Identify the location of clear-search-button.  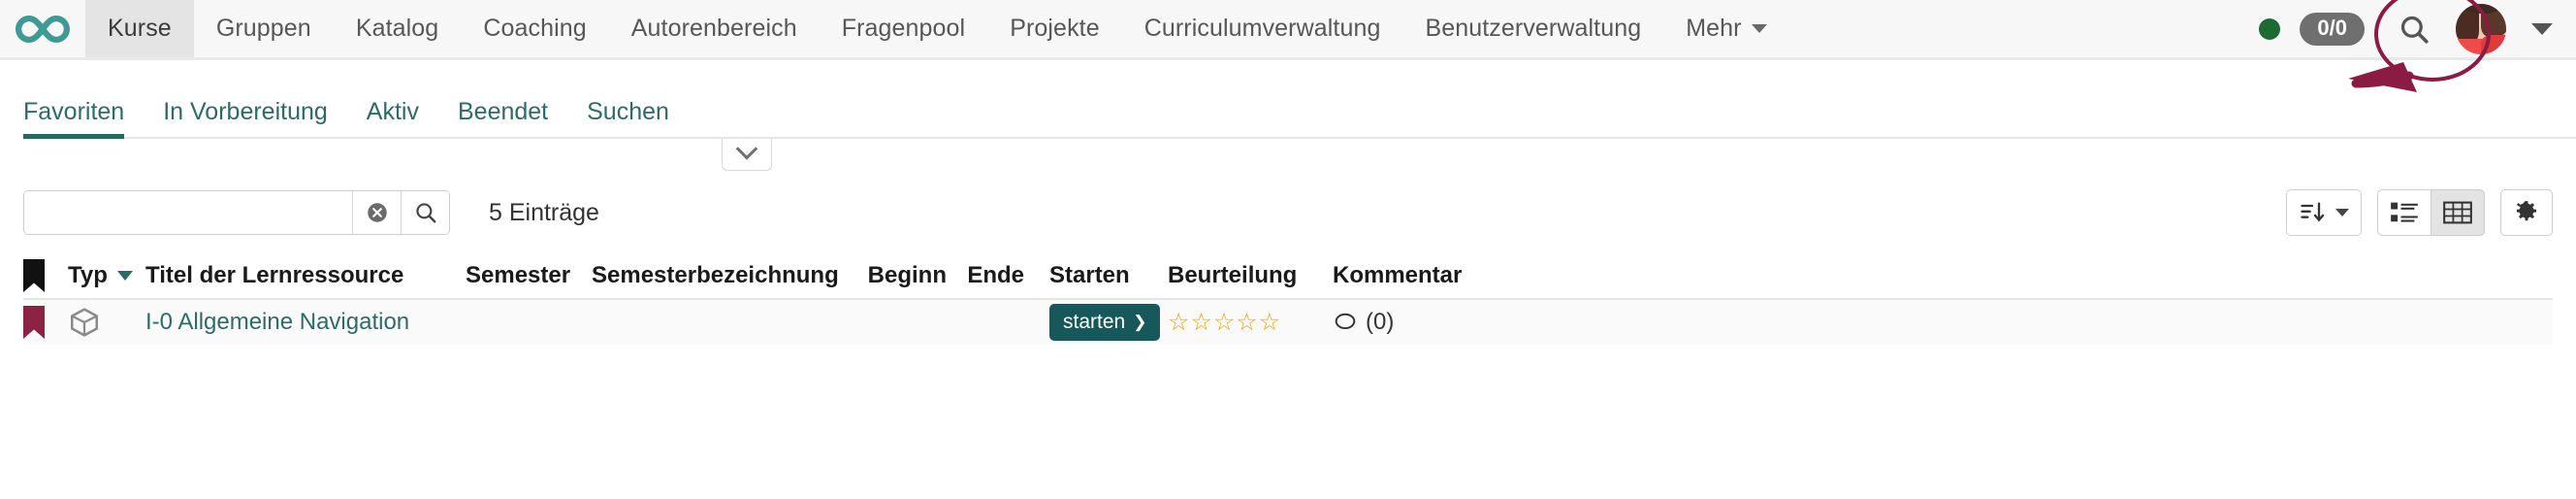
(376, 212).